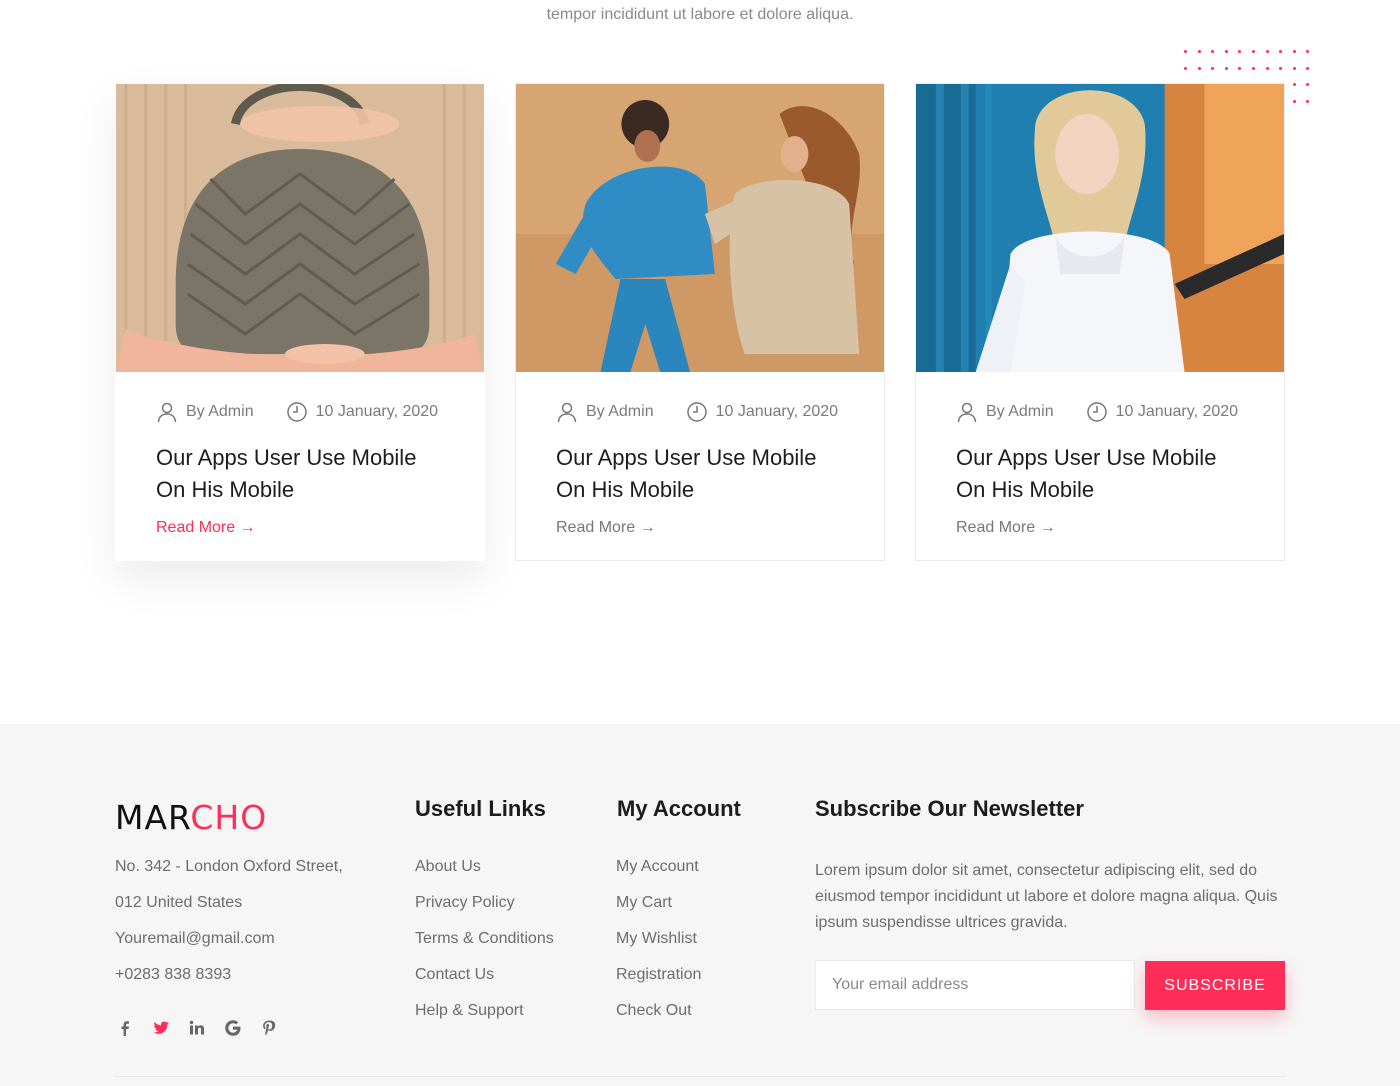  I want to click on footer-link-about: About Us, so click(484, 876).